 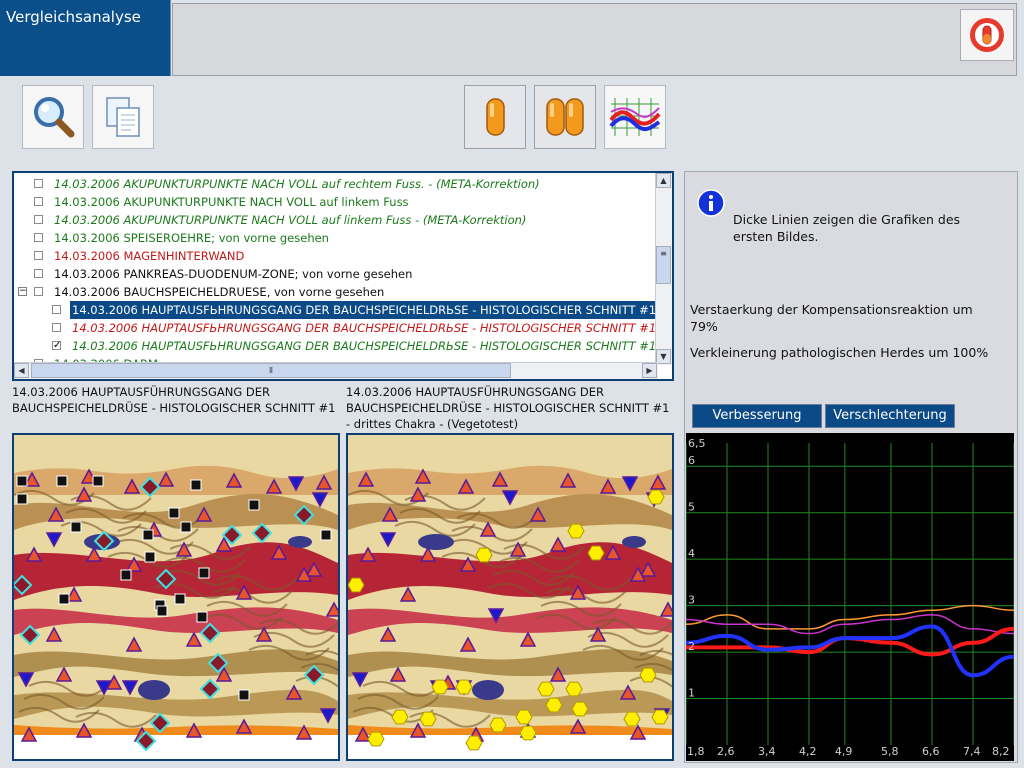 What do you see at coordinates (890, 416) in the screenshot?
I see `deterioration-button: Verschlechterung` at bounding box center [890, 416].